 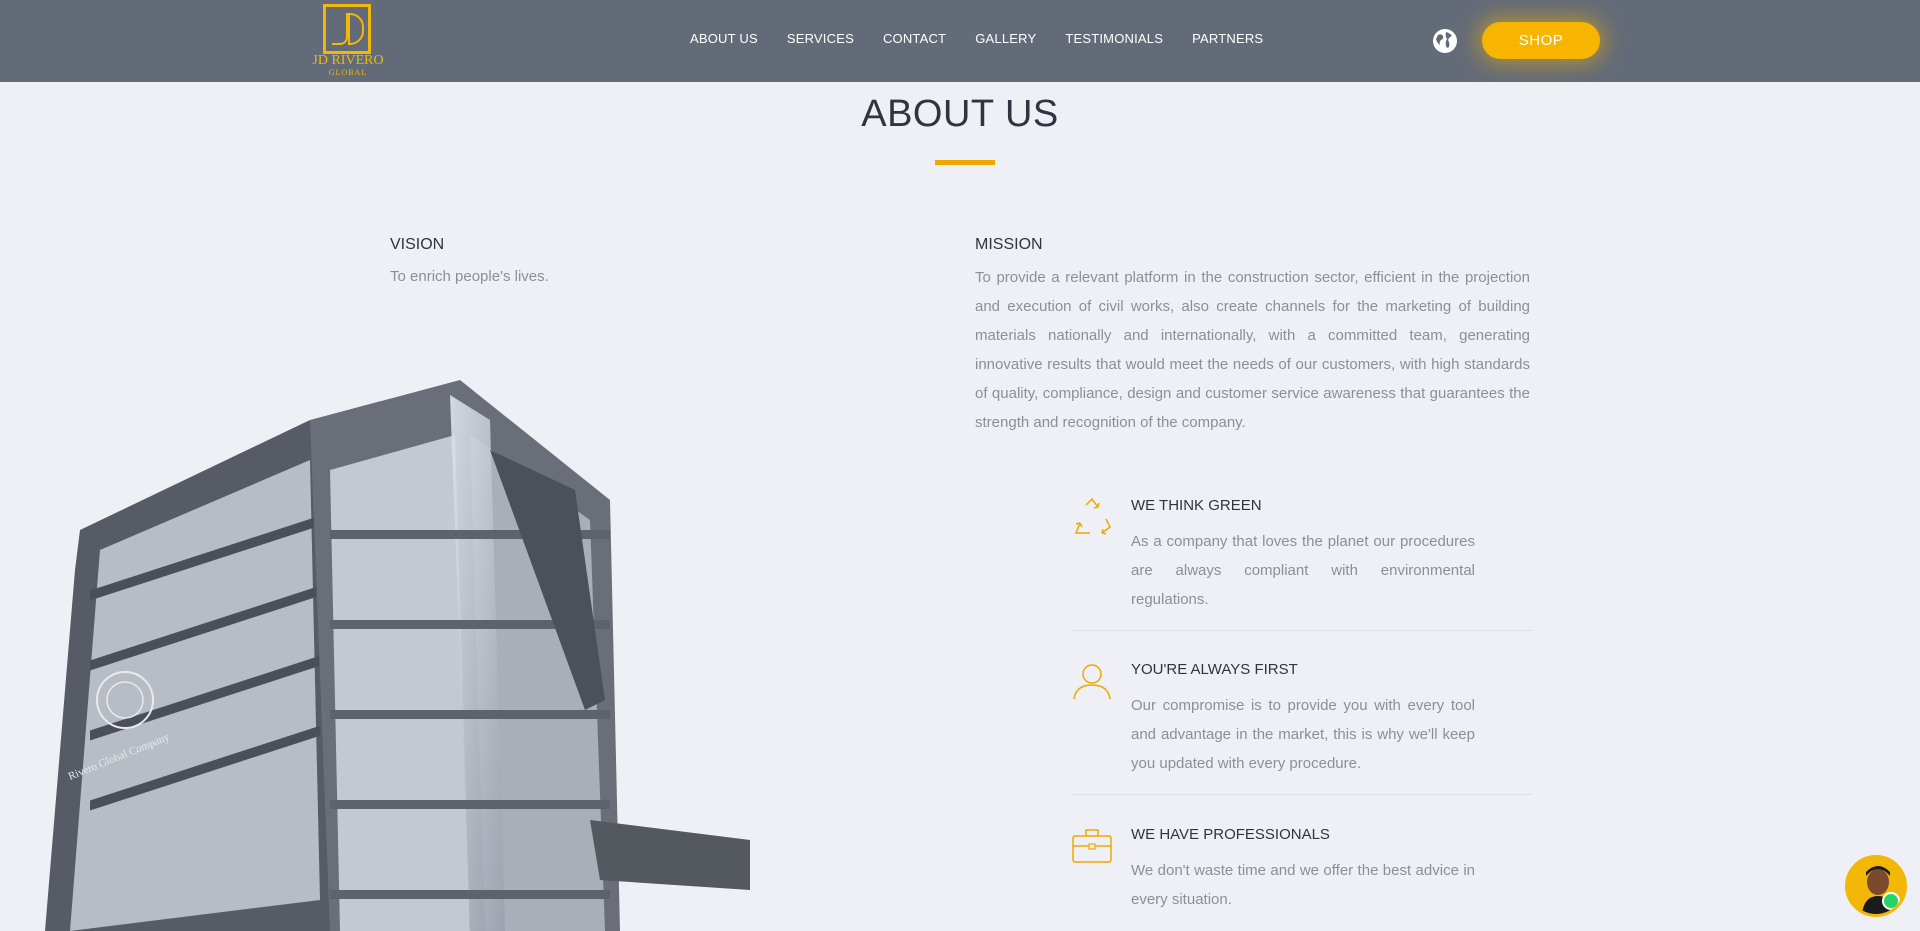 I want to click on briefcase-icon, so click(x=1092, y=846).